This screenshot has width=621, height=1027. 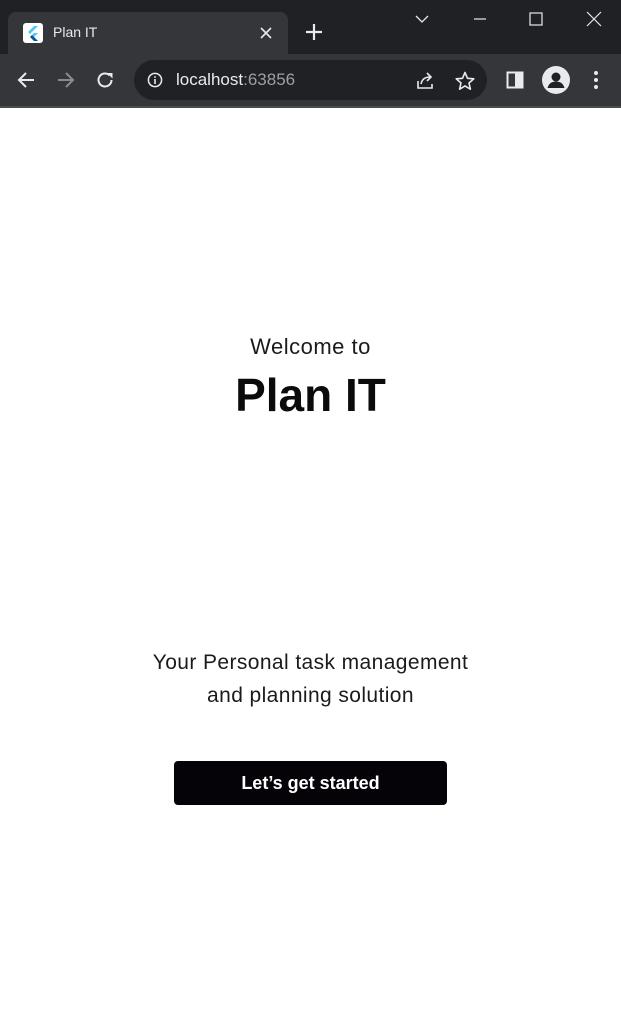 What do you see at coordinates (425, 81) in the screenshot?
I see `share-icon` at bounding box center [425, 81].